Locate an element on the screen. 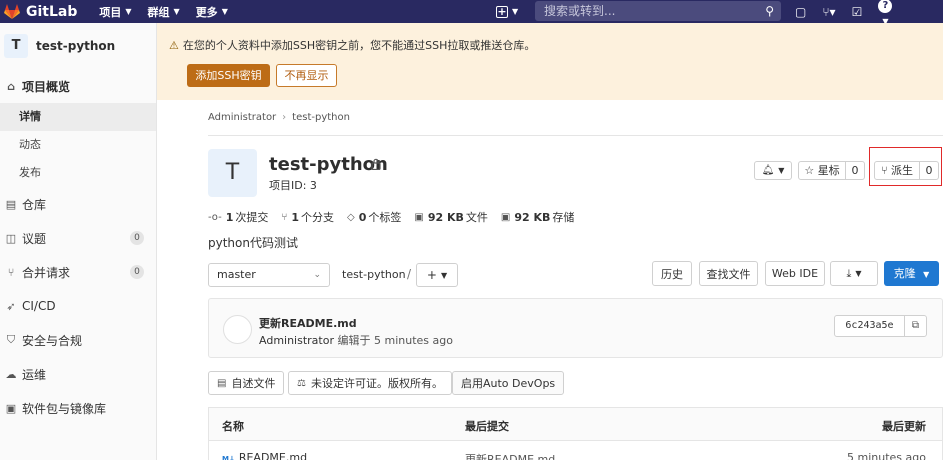  clone-dropdown: 克隆 ▼ is located at coordinates (911, 273).